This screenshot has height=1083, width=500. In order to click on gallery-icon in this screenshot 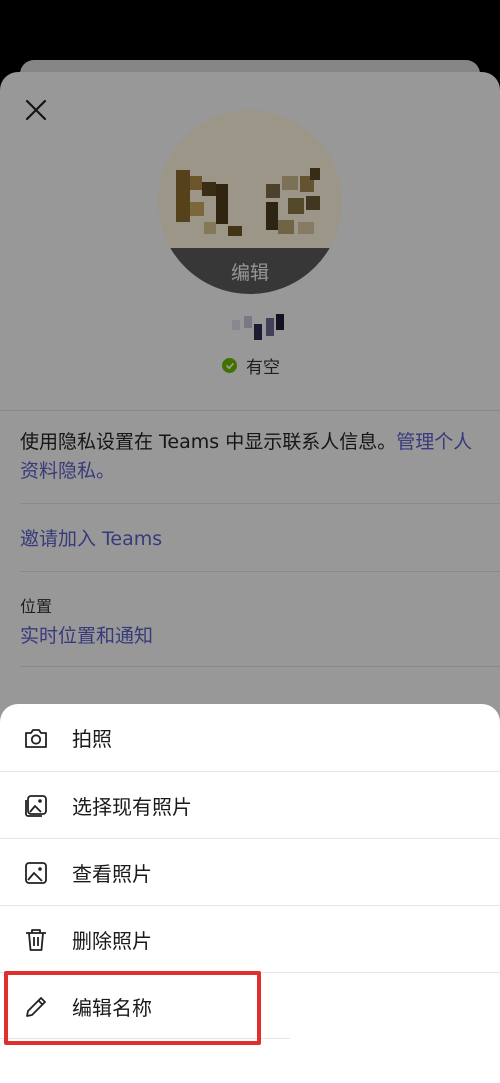, I will do `click(36, 806)`.